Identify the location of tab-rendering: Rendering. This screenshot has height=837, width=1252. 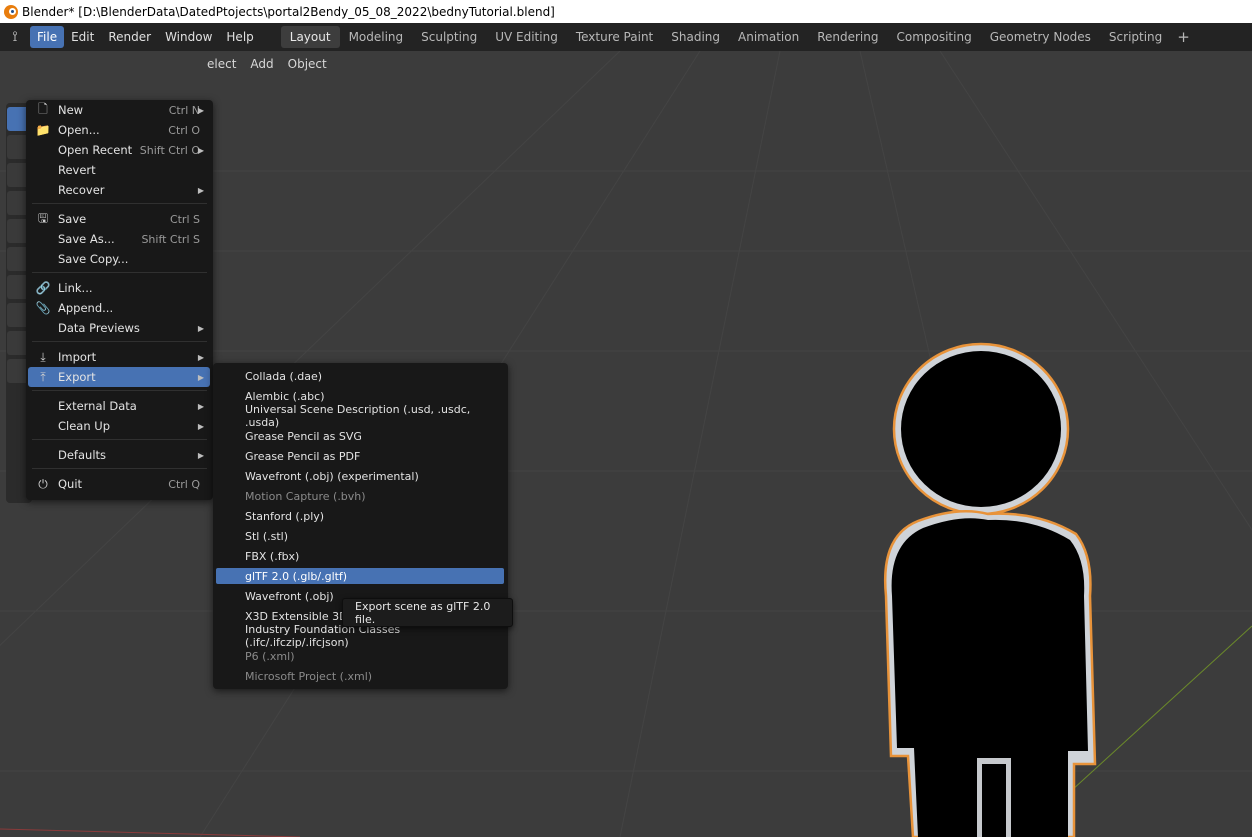
(847, 37).